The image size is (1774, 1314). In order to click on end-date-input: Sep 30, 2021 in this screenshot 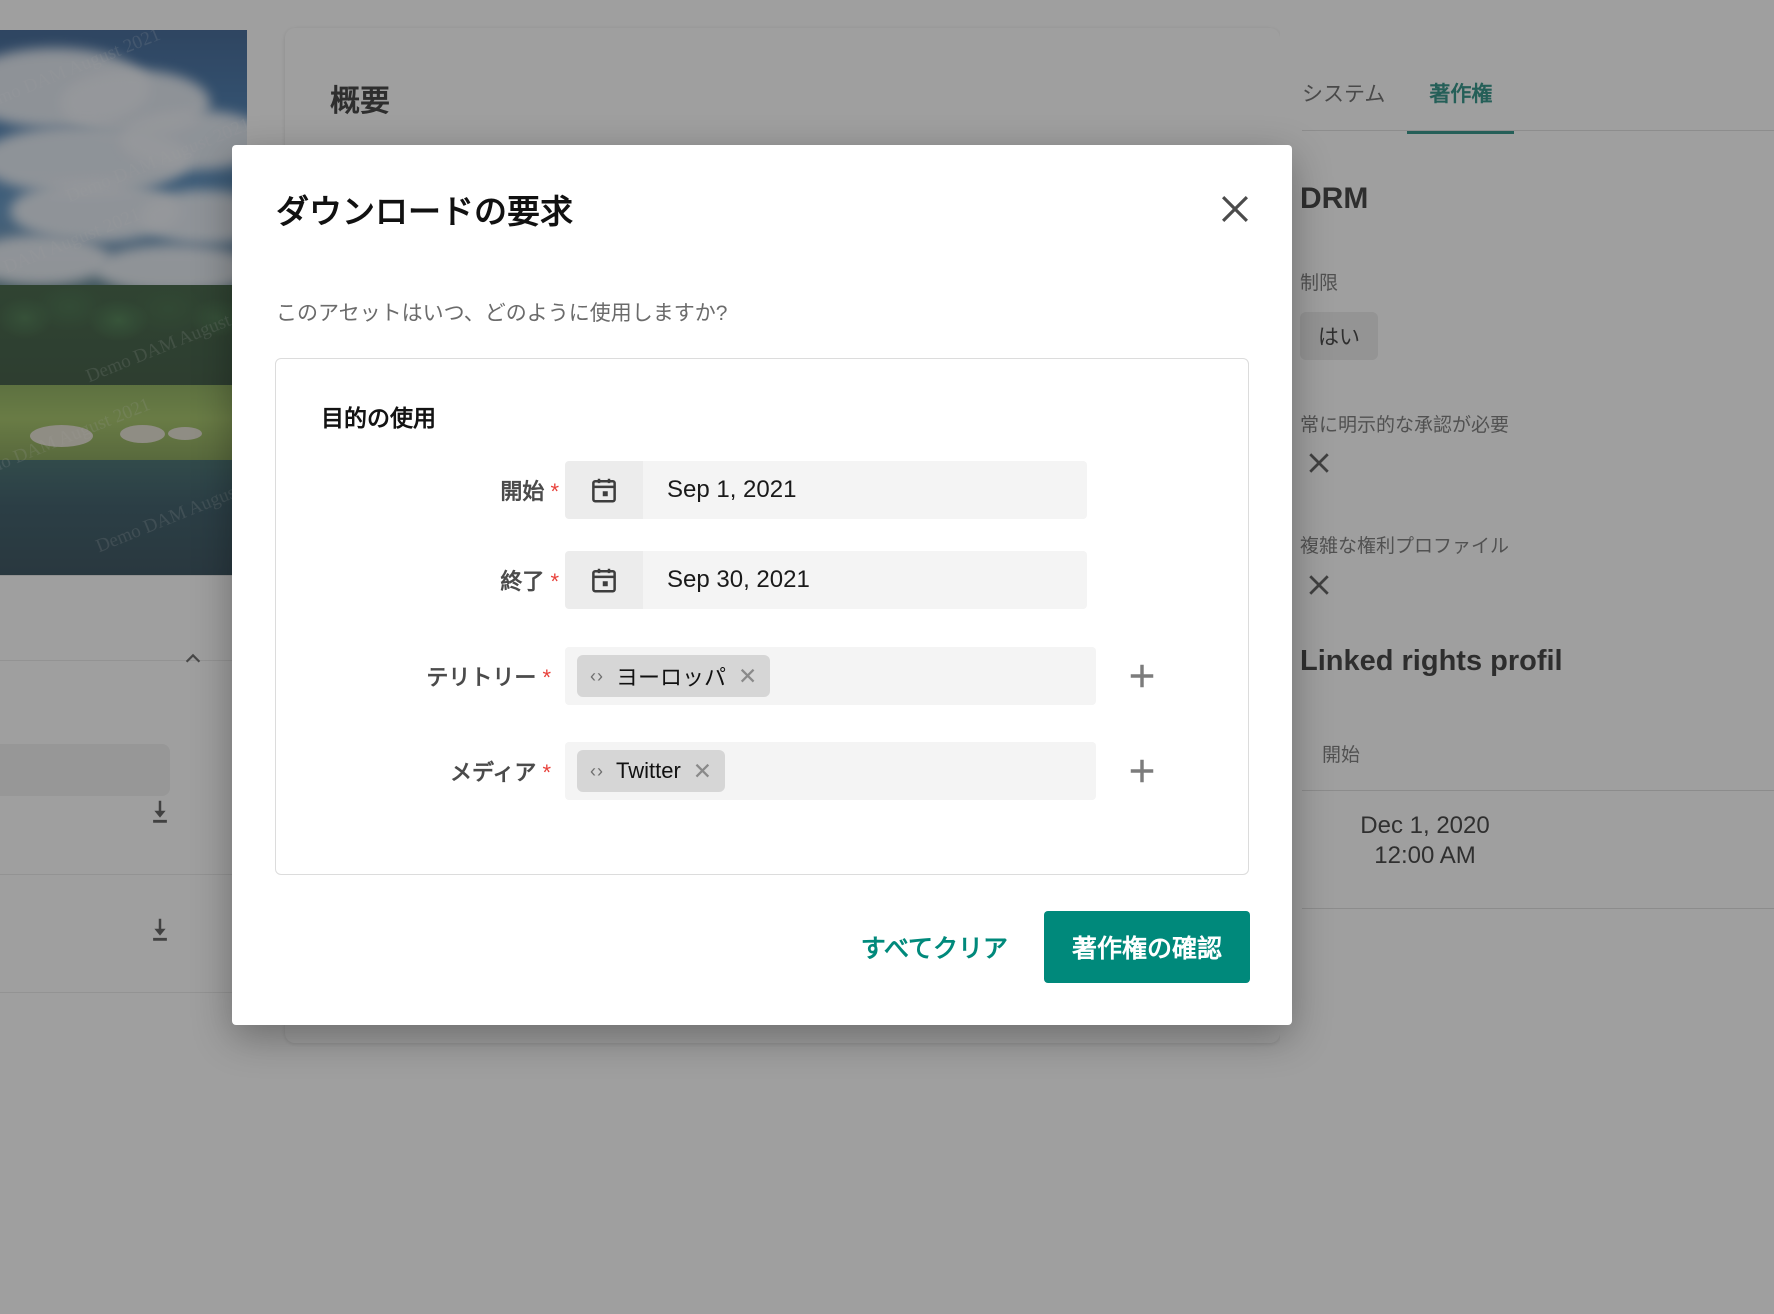, I will do `click(865, 580)`.